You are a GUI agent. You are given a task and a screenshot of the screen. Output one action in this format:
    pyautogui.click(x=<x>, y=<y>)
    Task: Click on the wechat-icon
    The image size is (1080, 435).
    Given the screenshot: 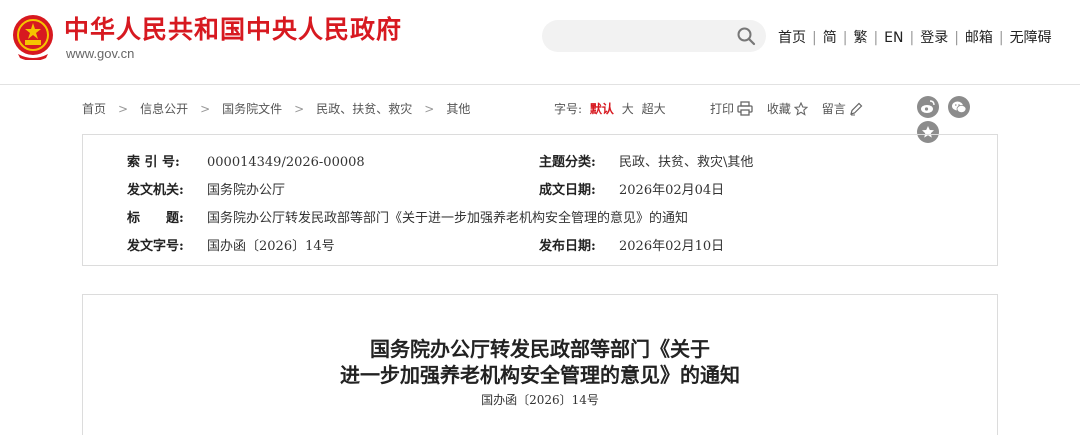 What is the action you would take?
    pyautogui.click(x=959, y=107)
    